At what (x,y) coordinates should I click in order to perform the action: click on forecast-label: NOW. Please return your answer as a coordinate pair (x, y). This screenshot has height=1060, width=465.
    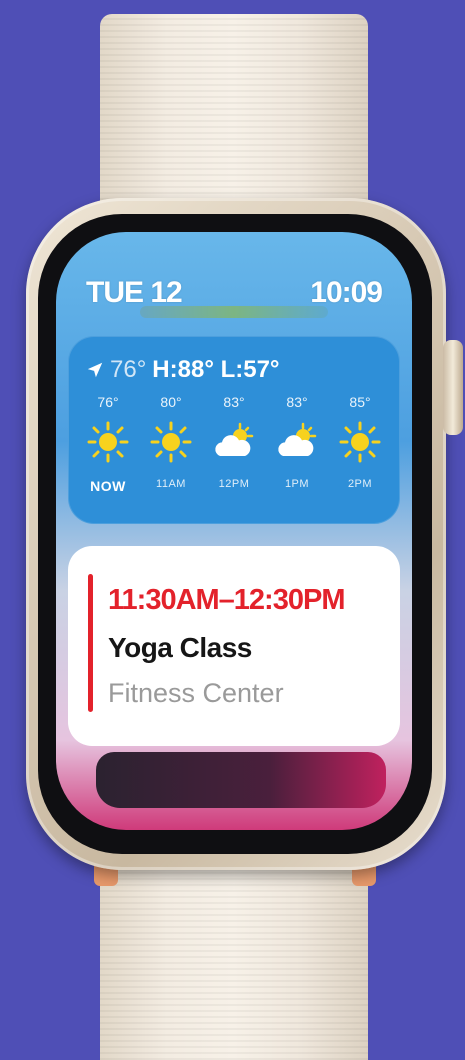
    Looking at the image, I should click on (108, 486).